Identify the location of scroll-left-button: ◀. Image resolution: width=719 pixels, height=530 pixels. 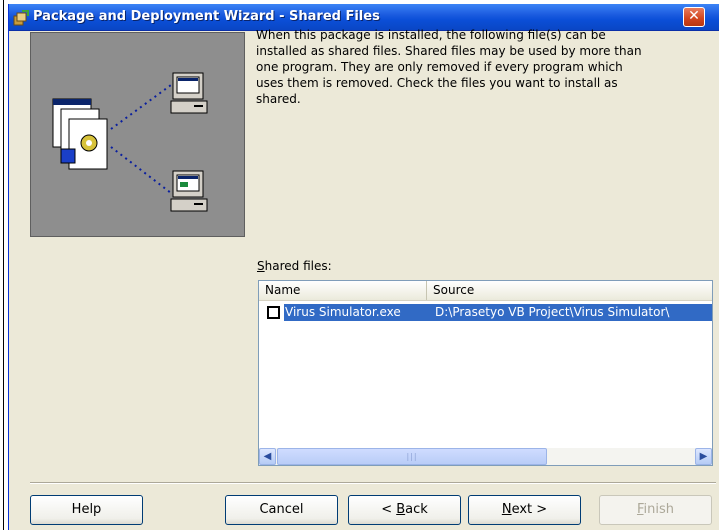
(267, 456).